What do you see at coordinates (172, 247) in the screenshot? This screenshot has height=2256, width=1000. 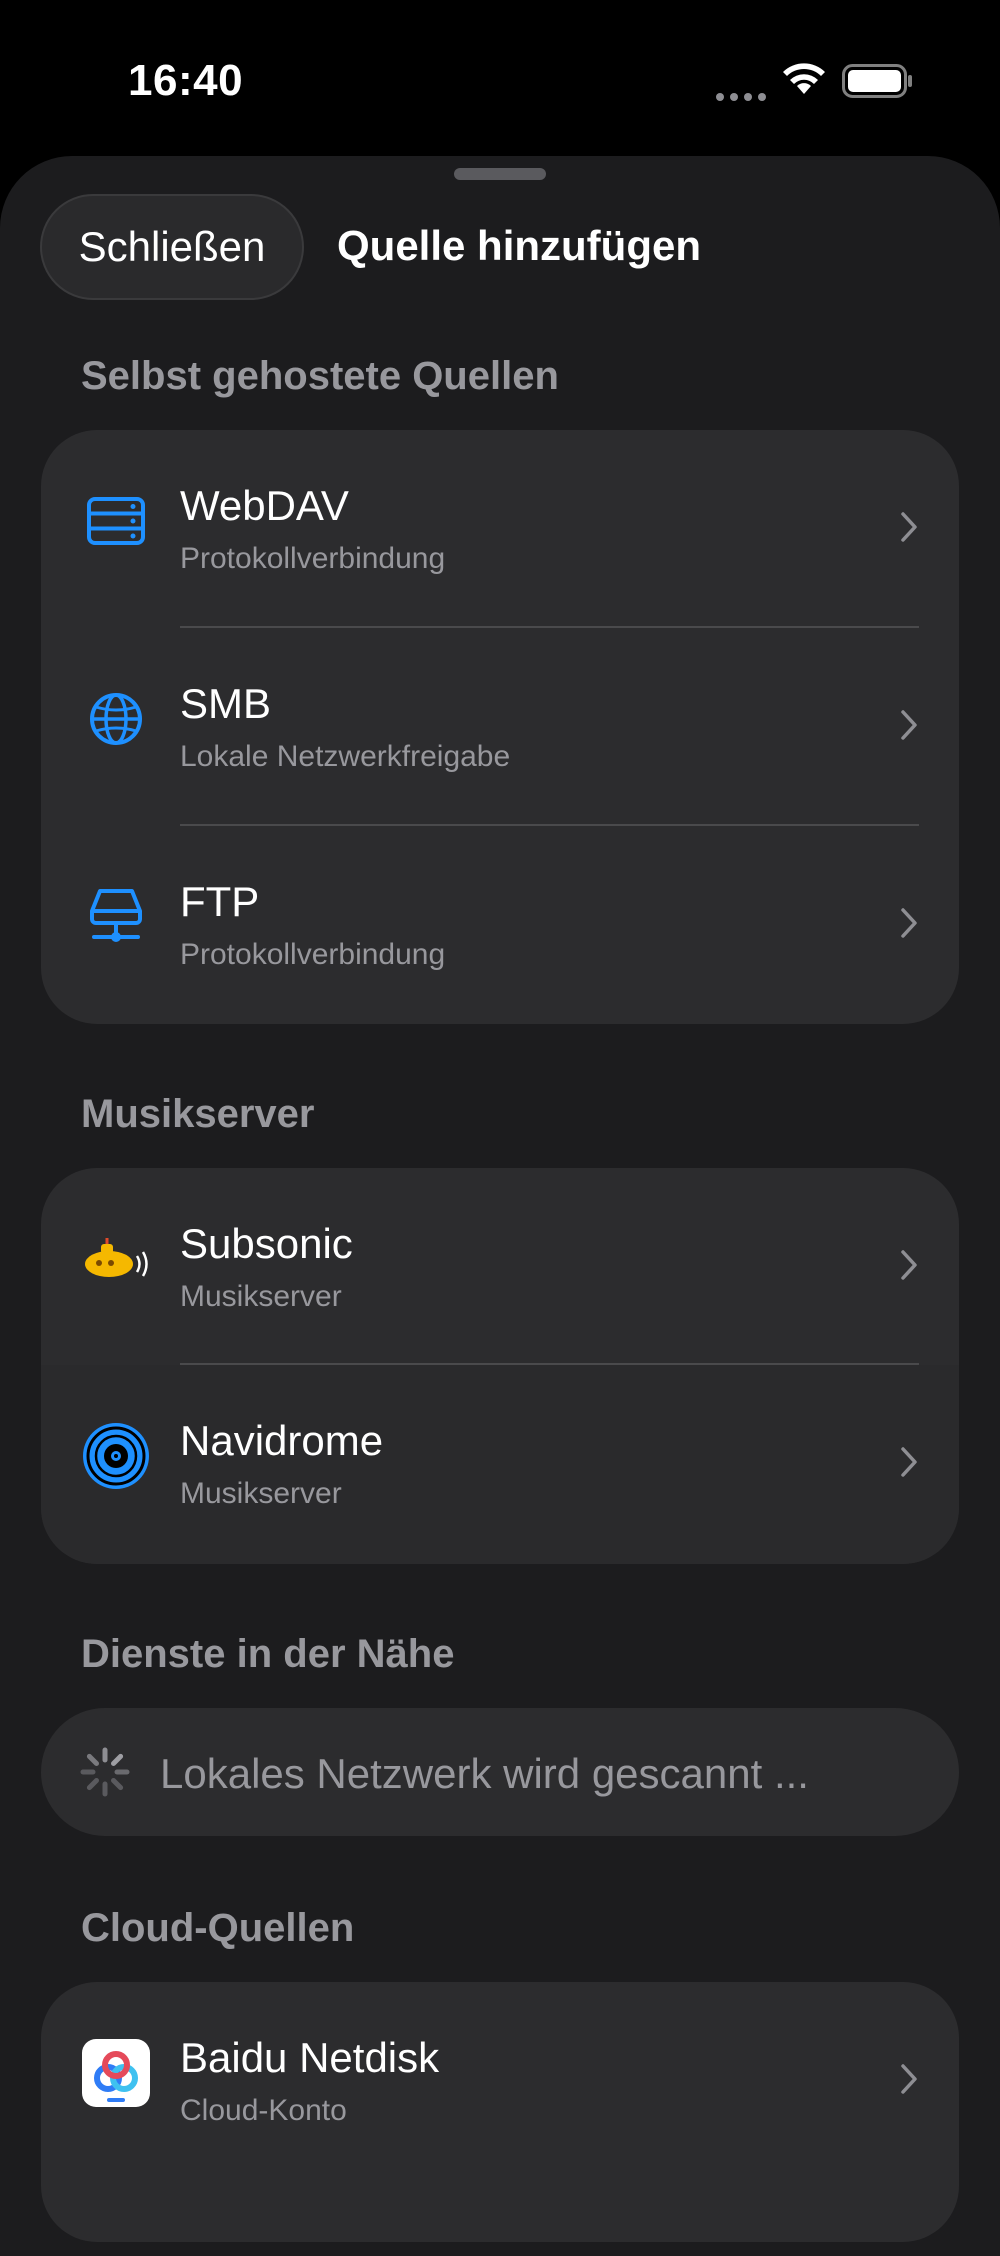 I see `close-button: Schließen` at bounding box center [172, 247].